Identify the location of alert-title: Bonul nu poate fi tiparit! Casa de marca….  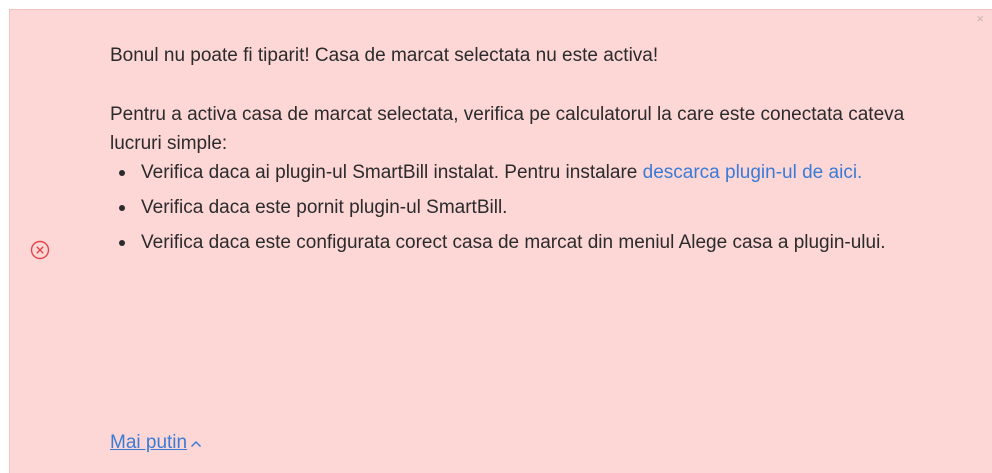
(384, 55).